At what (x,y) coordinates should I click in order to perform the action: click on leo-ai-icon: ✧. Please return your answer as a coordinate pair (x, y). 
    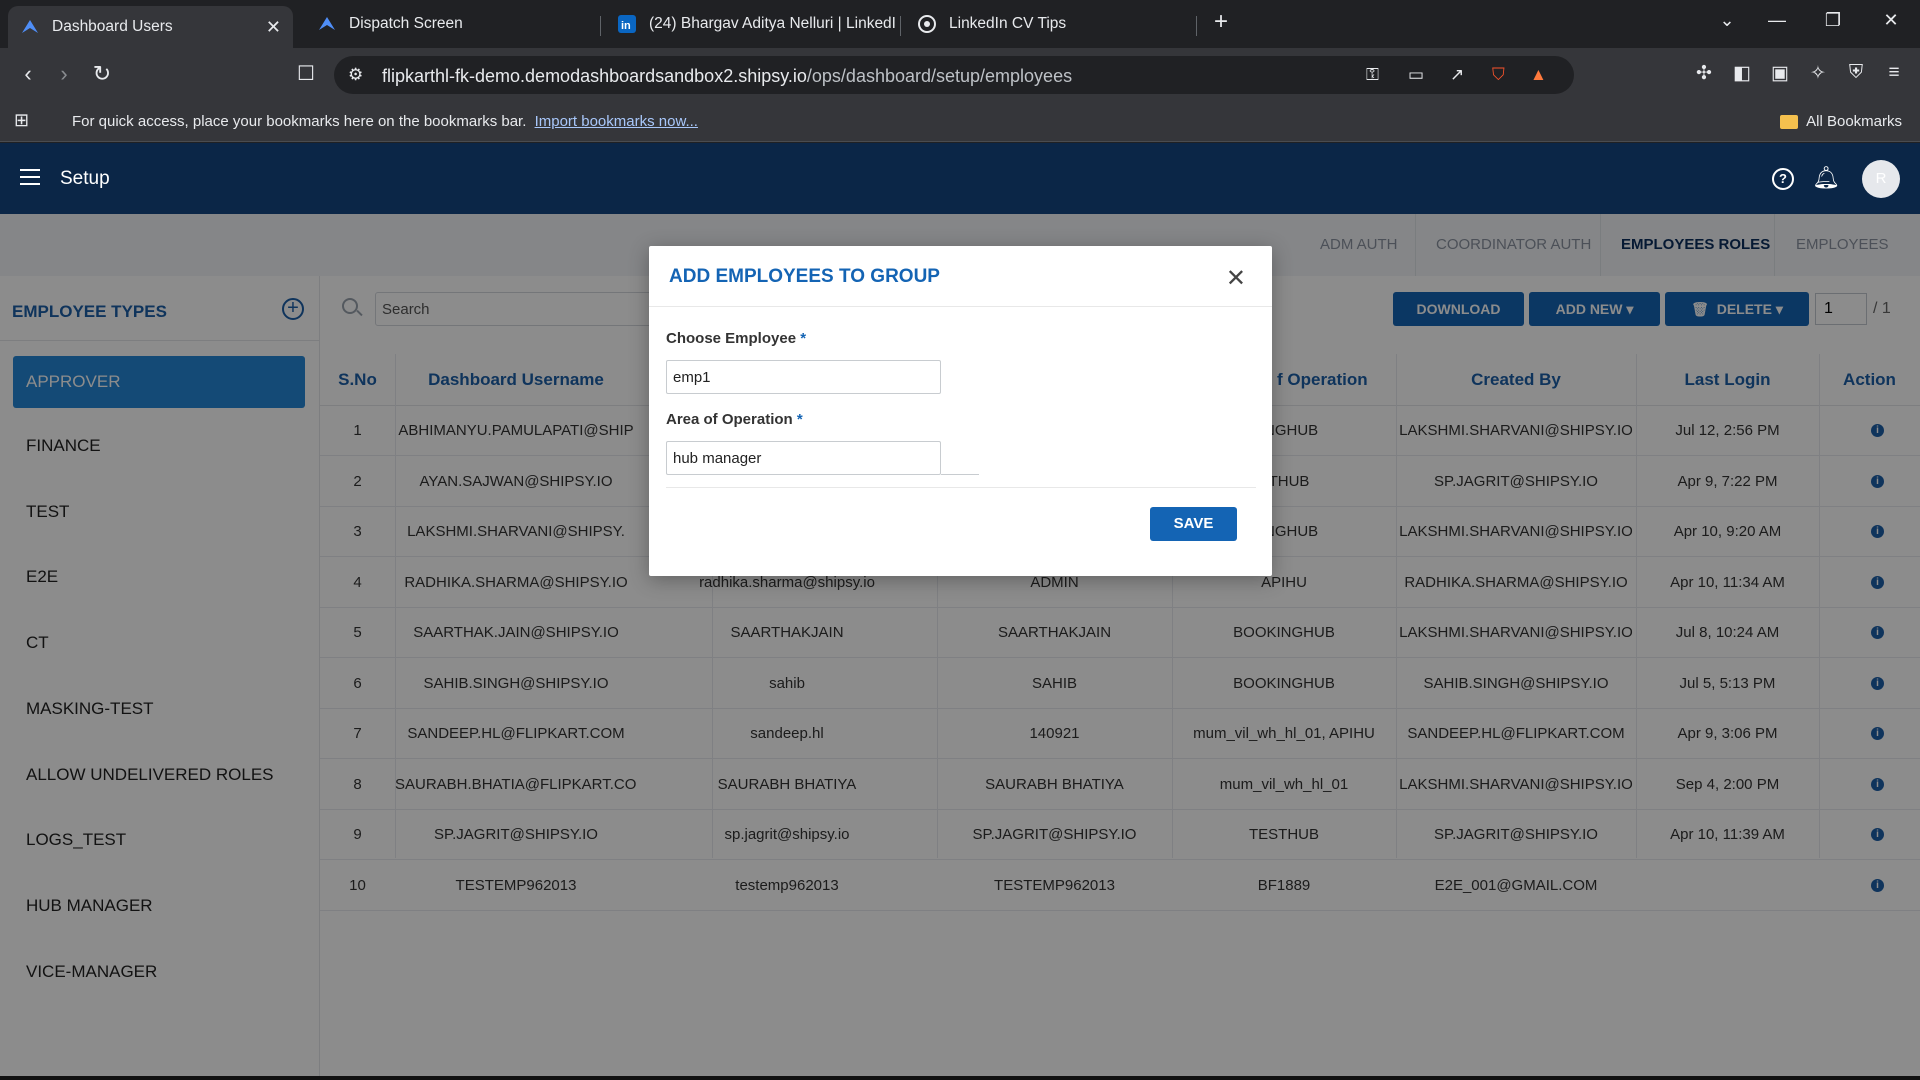
    Looking at the image, I should click on (1818, 73).